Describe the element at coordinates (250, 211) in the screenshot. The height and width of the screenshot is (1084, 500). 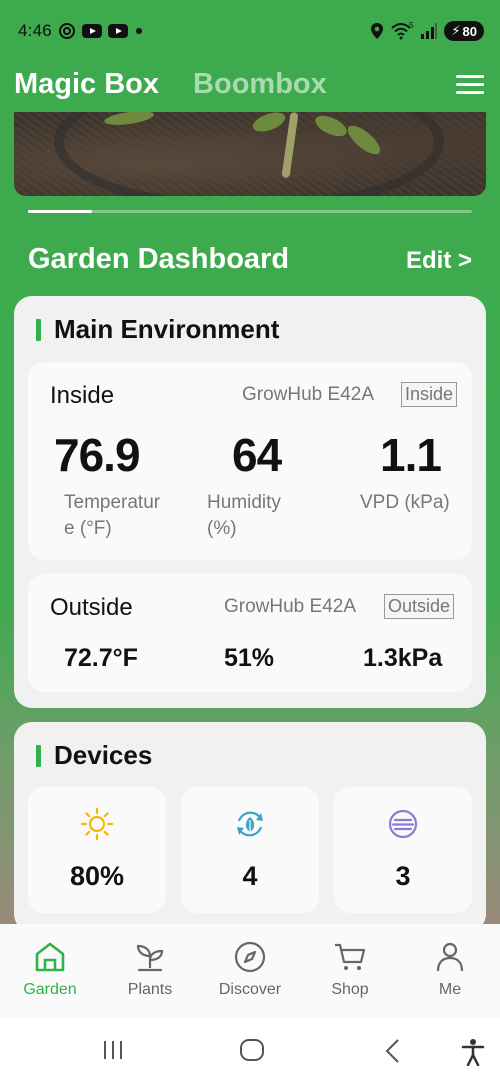
I see `carousel-indicator` at that location.